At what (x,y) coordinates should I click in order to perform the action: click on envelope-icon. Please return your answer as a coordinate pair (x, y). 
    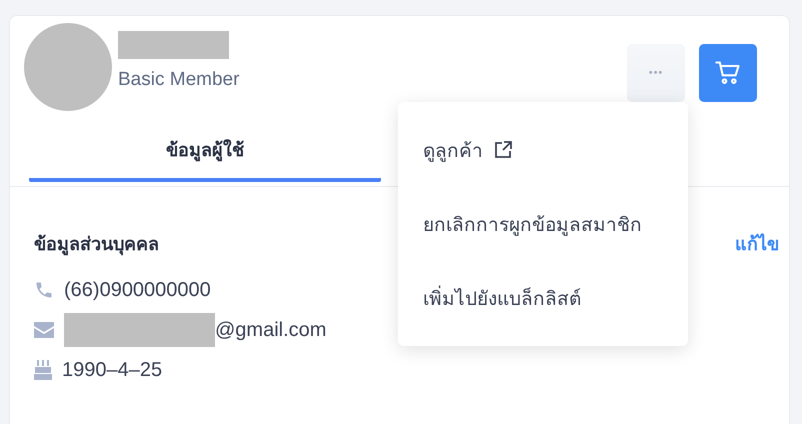
    Looking at the image, I should click on (44, 330).